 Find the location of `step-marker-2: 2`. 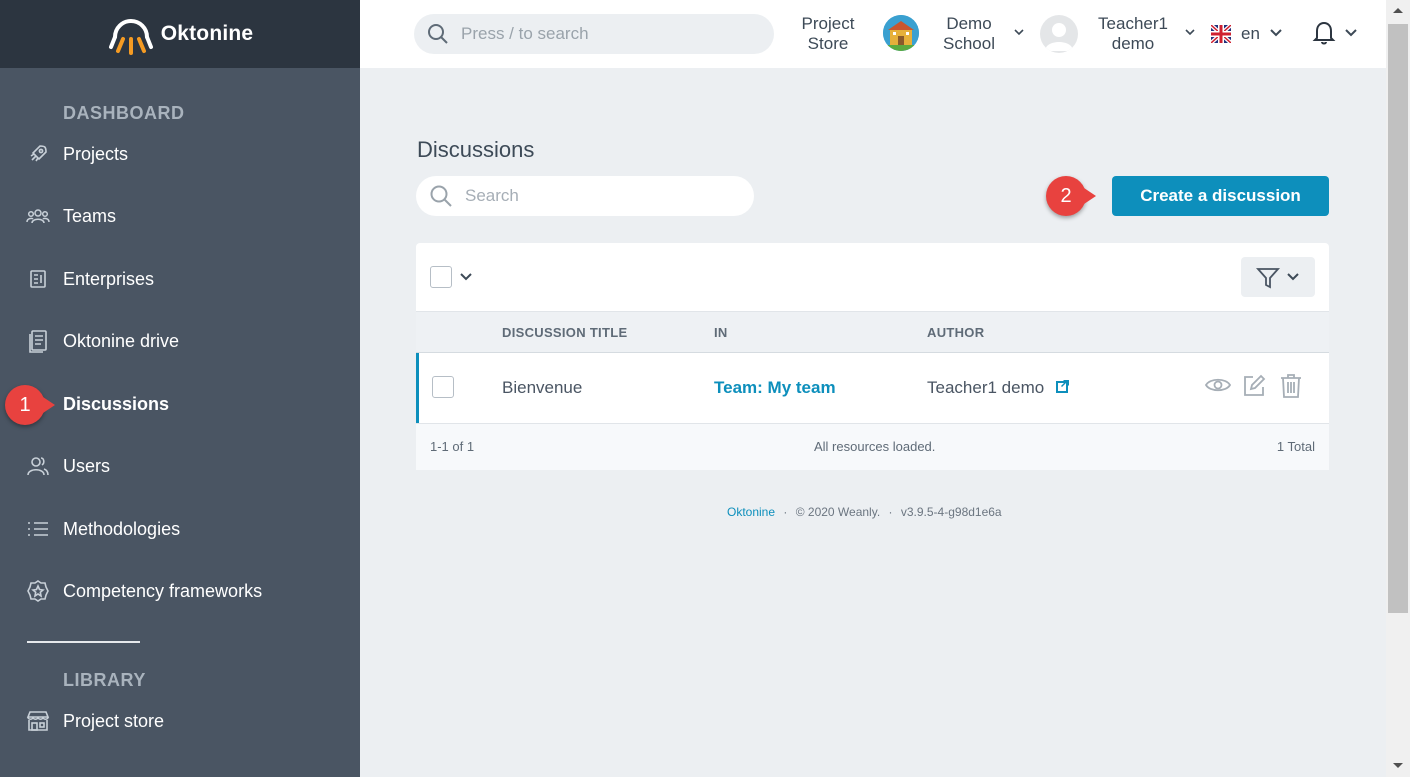

step-marker-2: 2 is located at coordinates (1071, 196).